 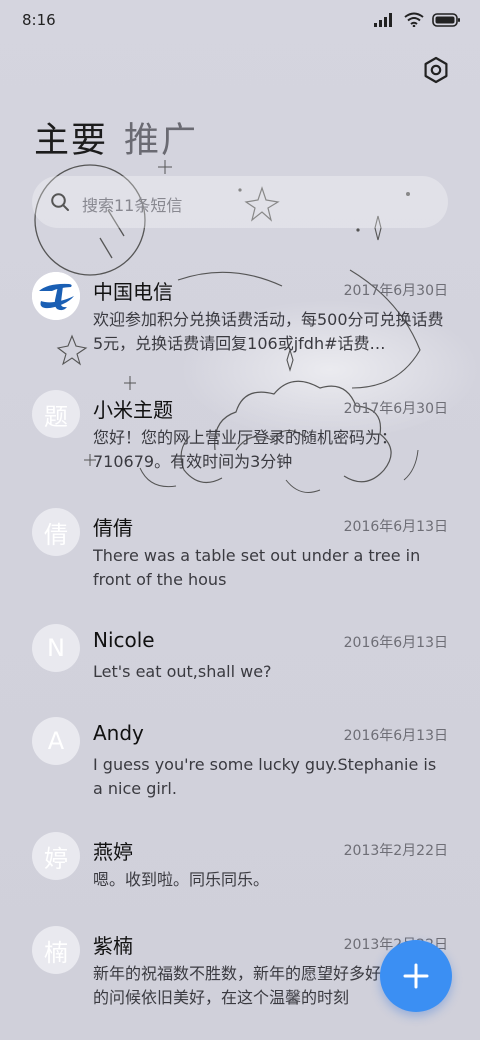 I want to click on contact-name: 中国电信, so click(x=133, y=292).